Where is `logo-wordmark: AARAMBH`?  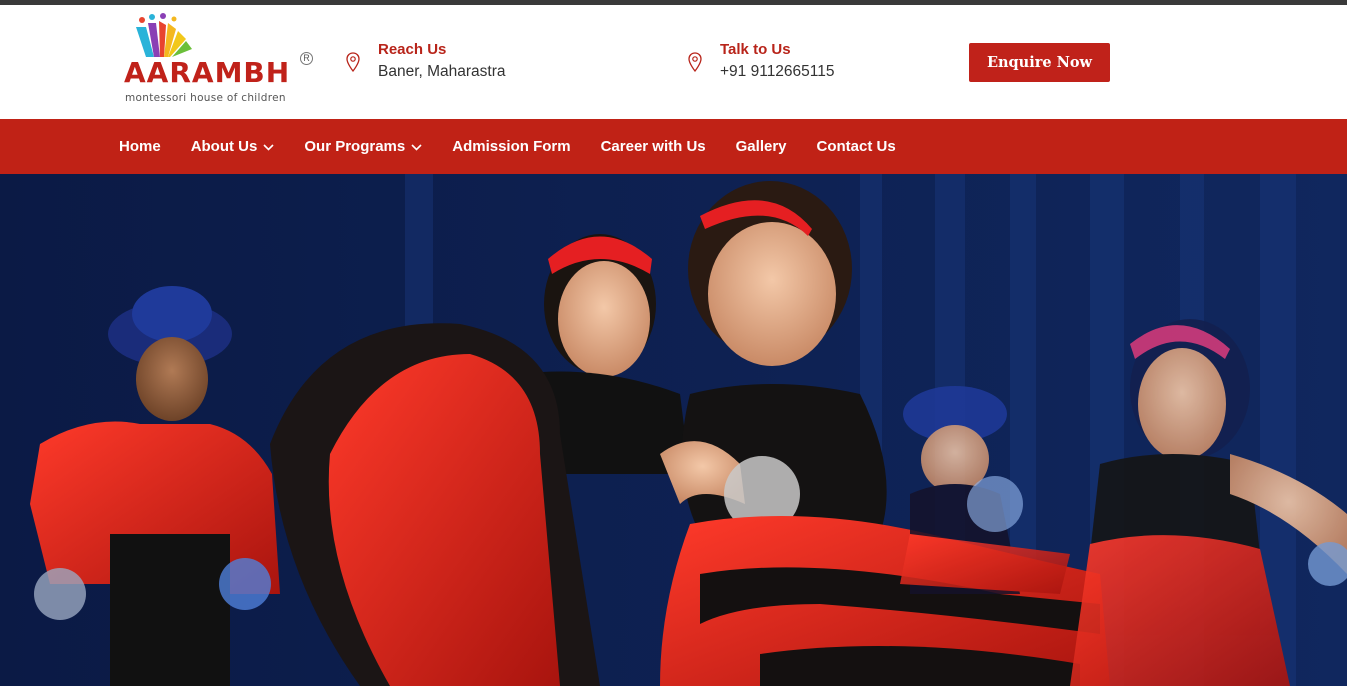
logo-wordmark: AARAMBH is located at coordinates (207, 72).